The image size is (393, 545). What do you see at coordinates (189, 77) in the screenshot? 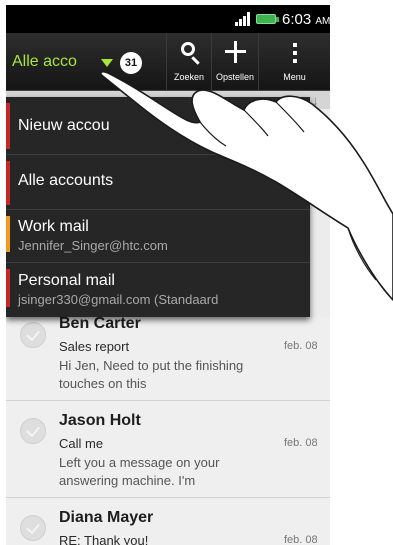
I see `search-label: Zoeken` at bounding box center [189, 77].